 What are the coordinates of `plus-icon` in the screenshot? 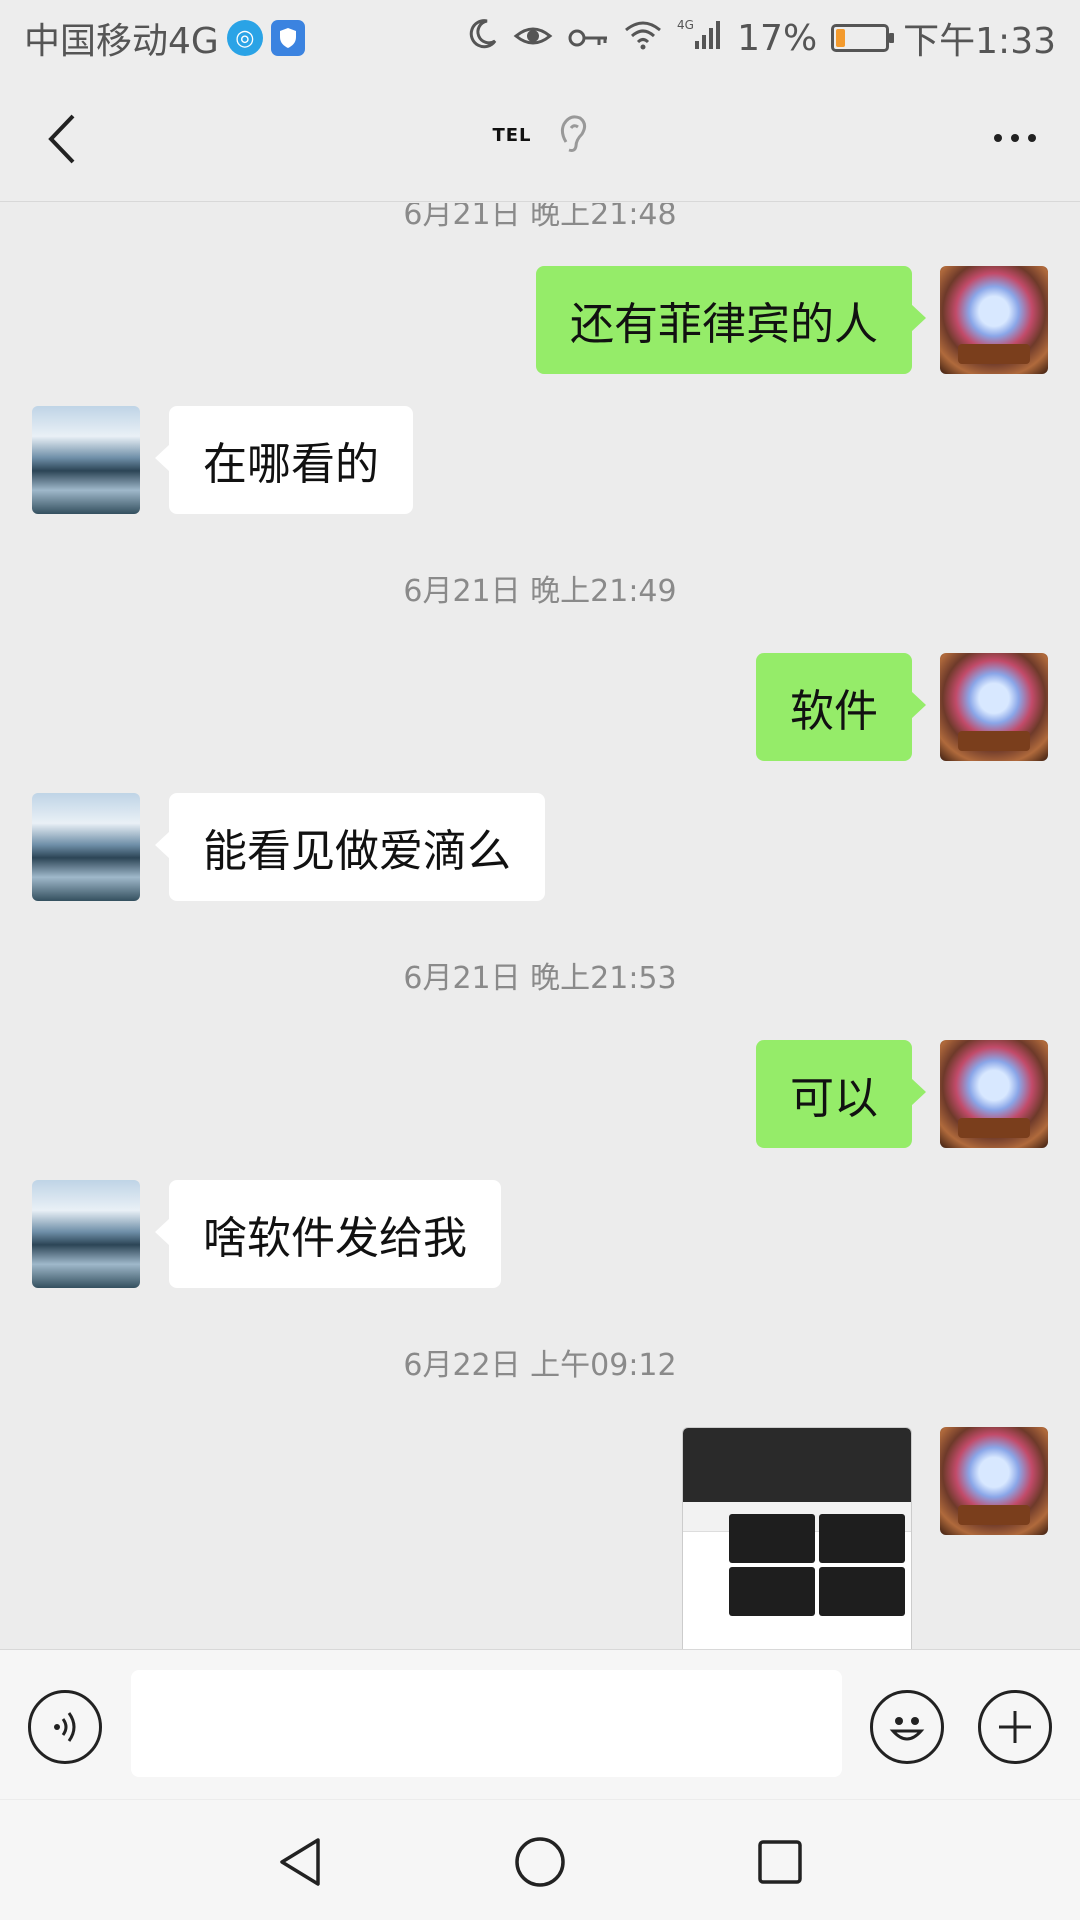 It's located at (1015, 1727).